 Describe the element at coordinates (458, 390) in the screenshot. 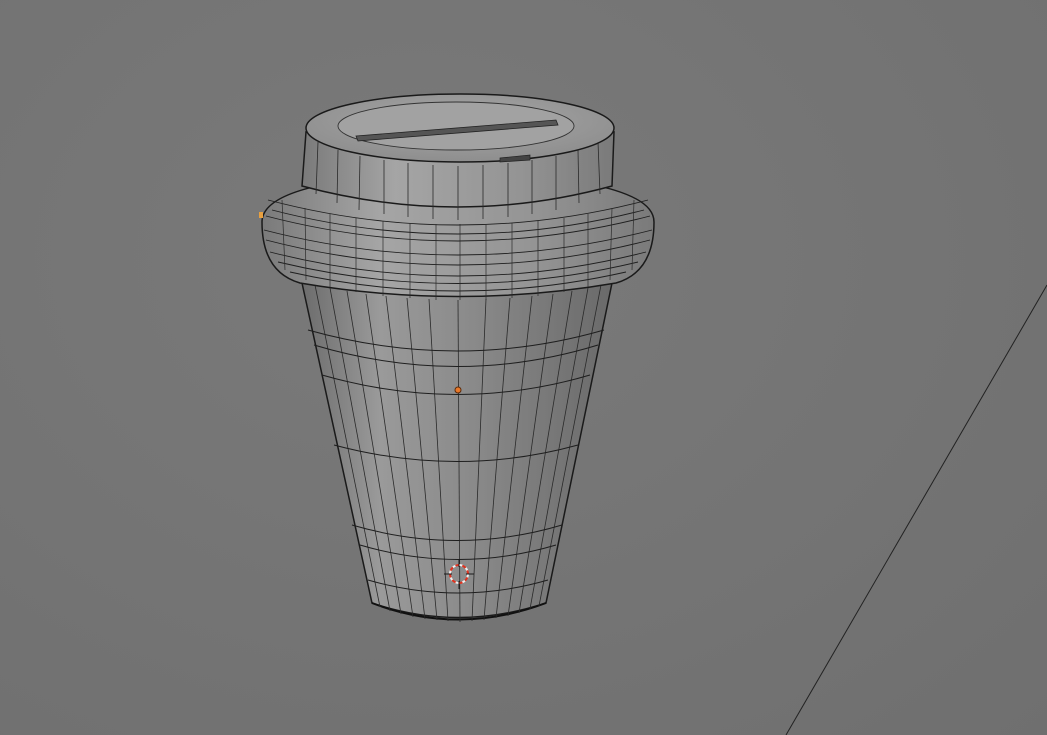

I see `object-origin-dot` at that location.